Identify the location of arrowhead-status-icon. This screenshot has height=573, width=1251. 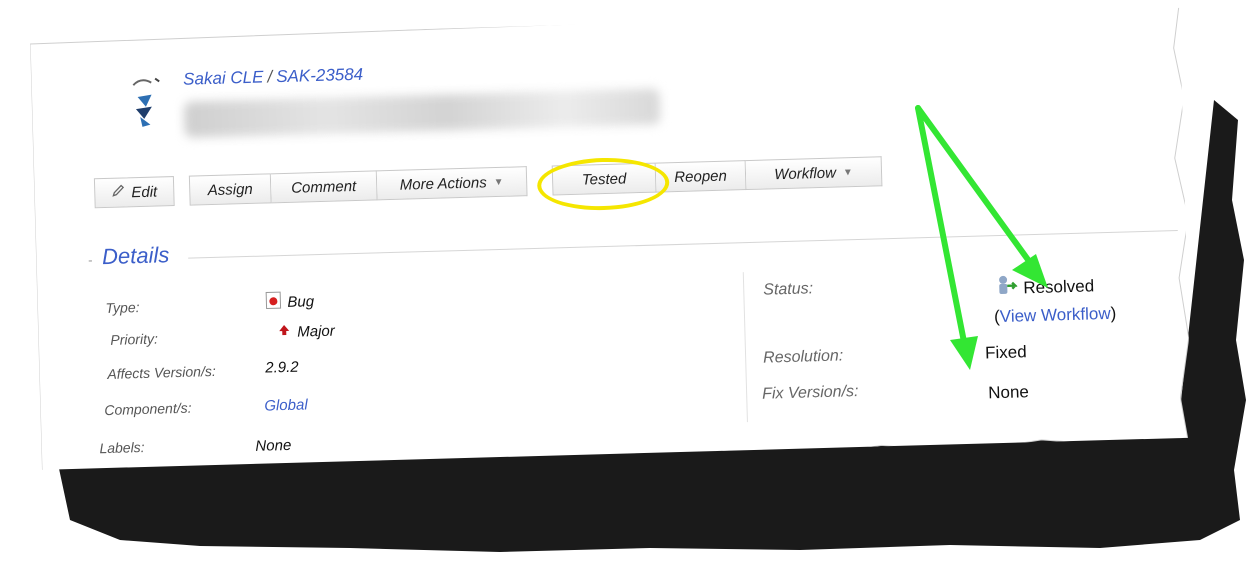
(1030, 271).